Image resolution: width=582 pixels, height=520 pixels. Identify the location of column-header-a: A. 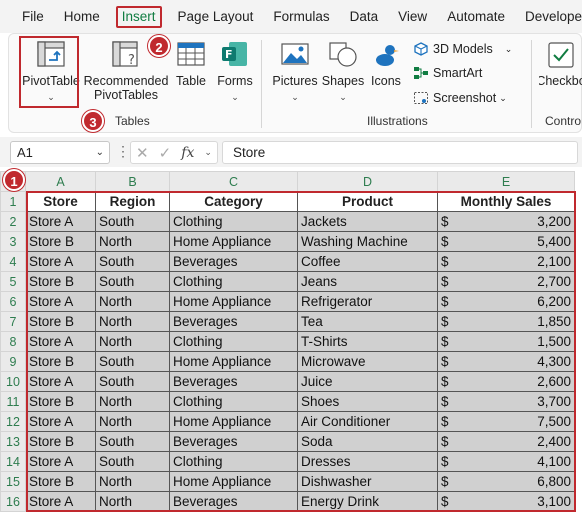
(60, 181).